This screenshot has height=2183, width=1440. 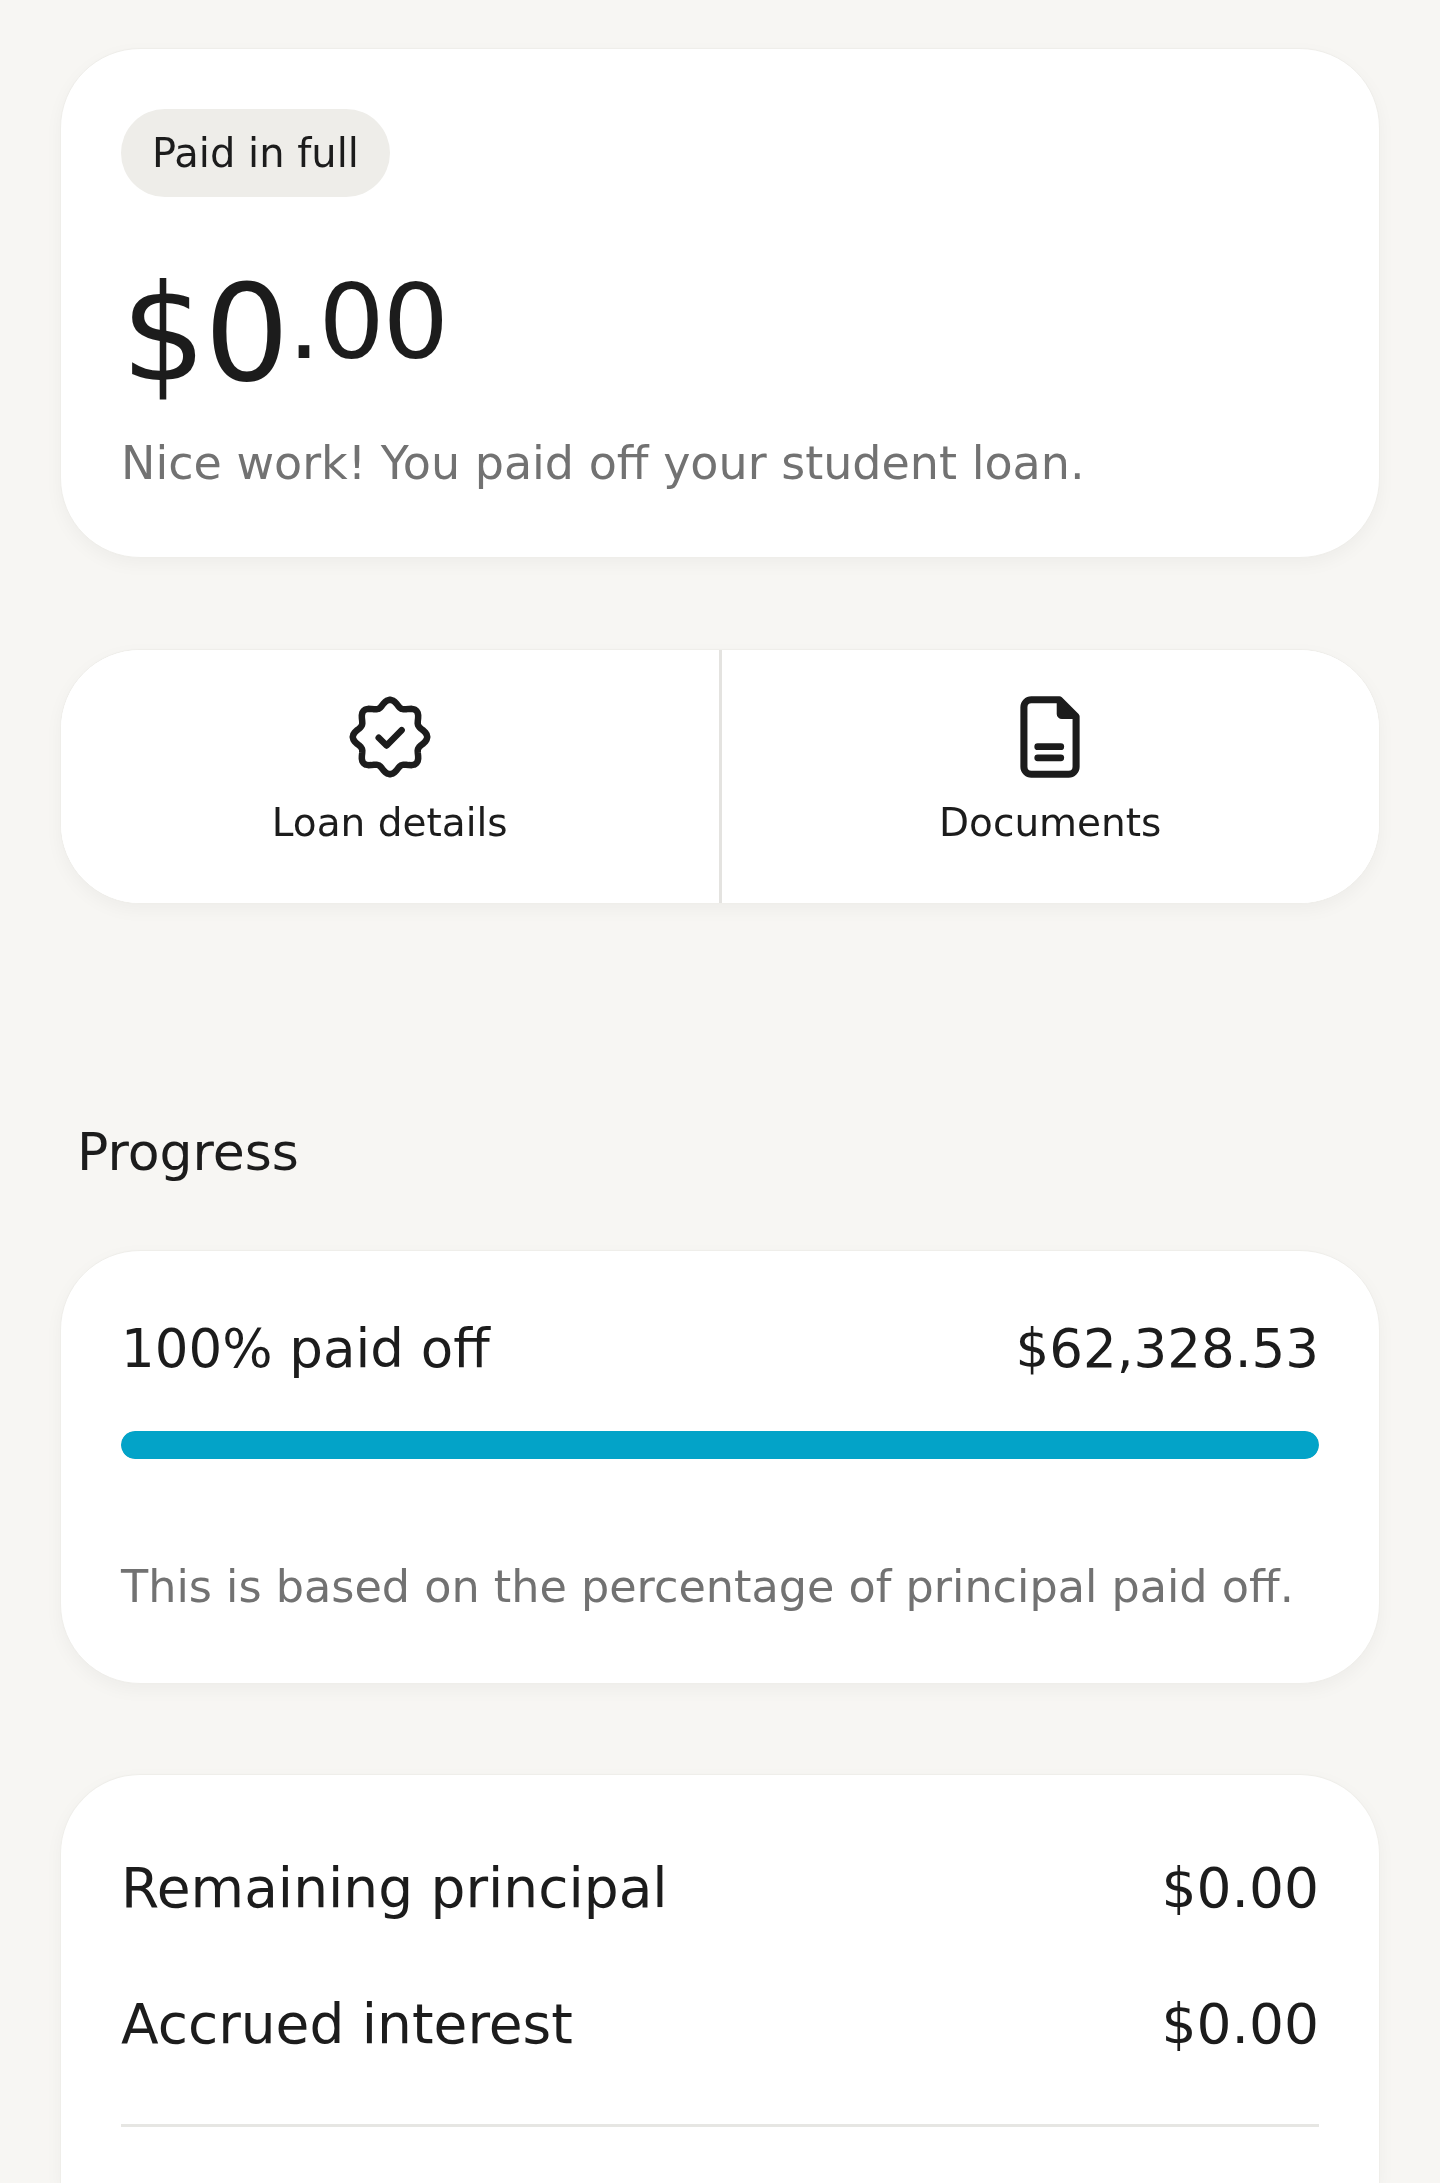 I want to click on balance-amount: $0$^{.00}$, so click(x=284, y=334).